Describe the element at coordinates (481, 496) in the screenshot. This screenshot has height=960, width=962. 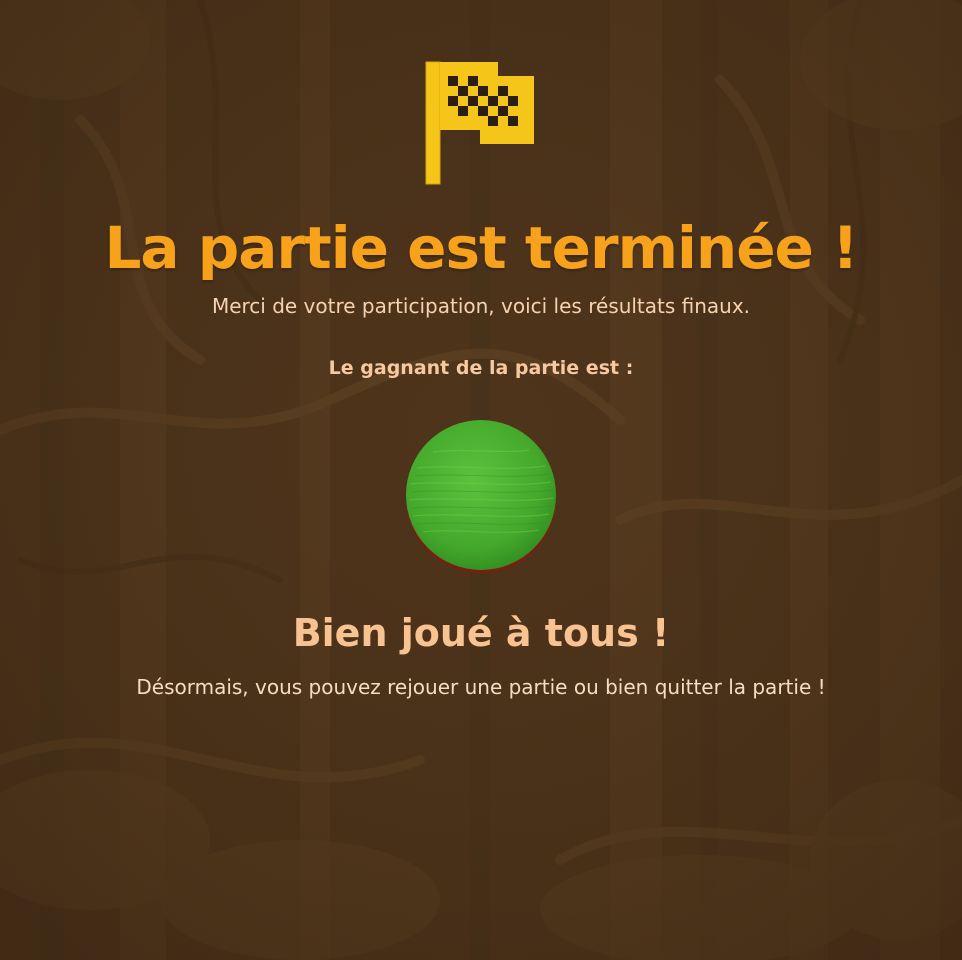
I see `green-player-token-icon` at that location.